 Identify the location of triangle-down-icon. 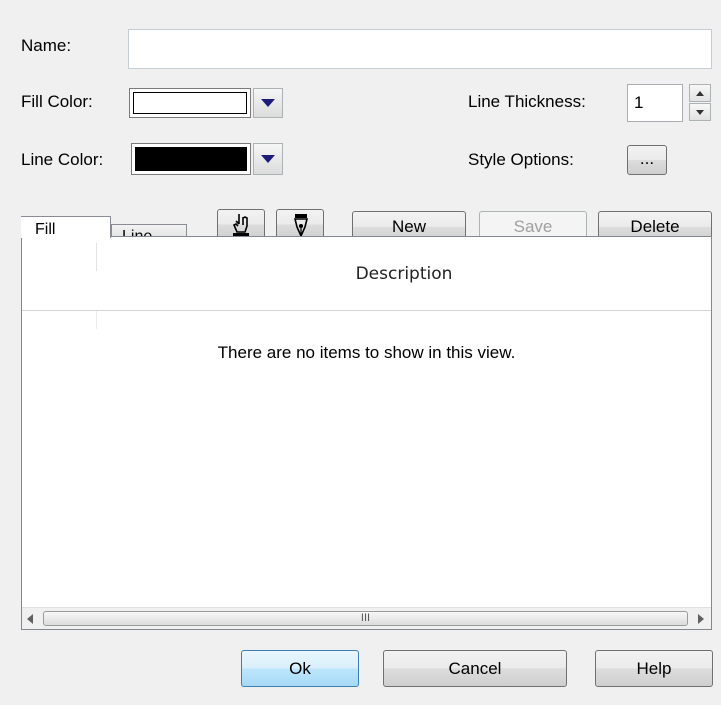
(700, 112).